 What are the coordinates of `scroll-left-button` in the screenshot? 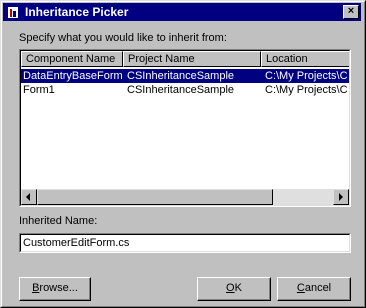 It's located at (29, 197).